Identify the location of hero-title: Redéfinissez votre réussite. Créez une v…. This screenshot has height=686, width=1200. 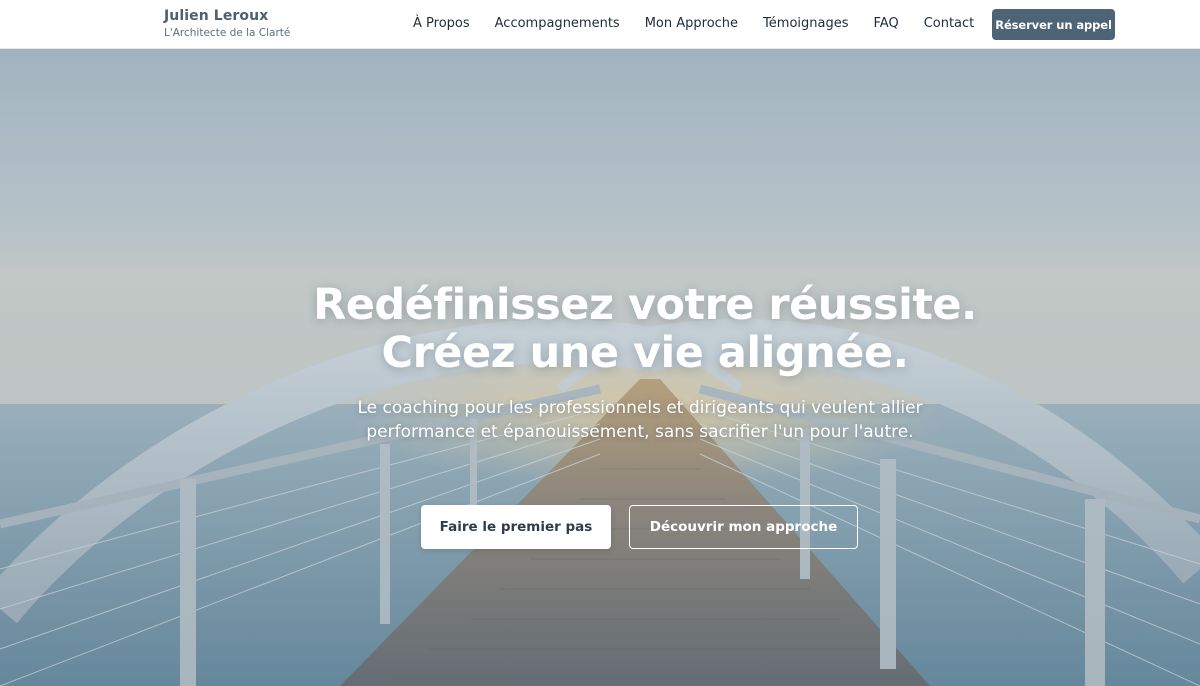
(600, 329).